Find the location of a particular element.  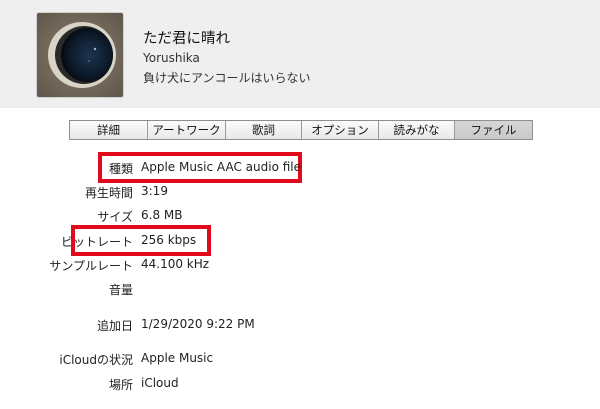

track-title: ただ君に晴れ is located at coordinates (186, 39).